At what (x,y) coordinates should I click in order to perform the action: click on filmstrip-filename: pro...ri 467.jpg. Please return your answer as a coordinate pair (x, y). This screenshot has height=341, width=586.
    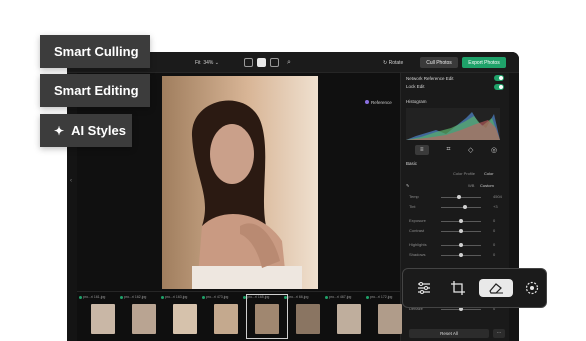
    Looking at the image, I should click on (340, 297).